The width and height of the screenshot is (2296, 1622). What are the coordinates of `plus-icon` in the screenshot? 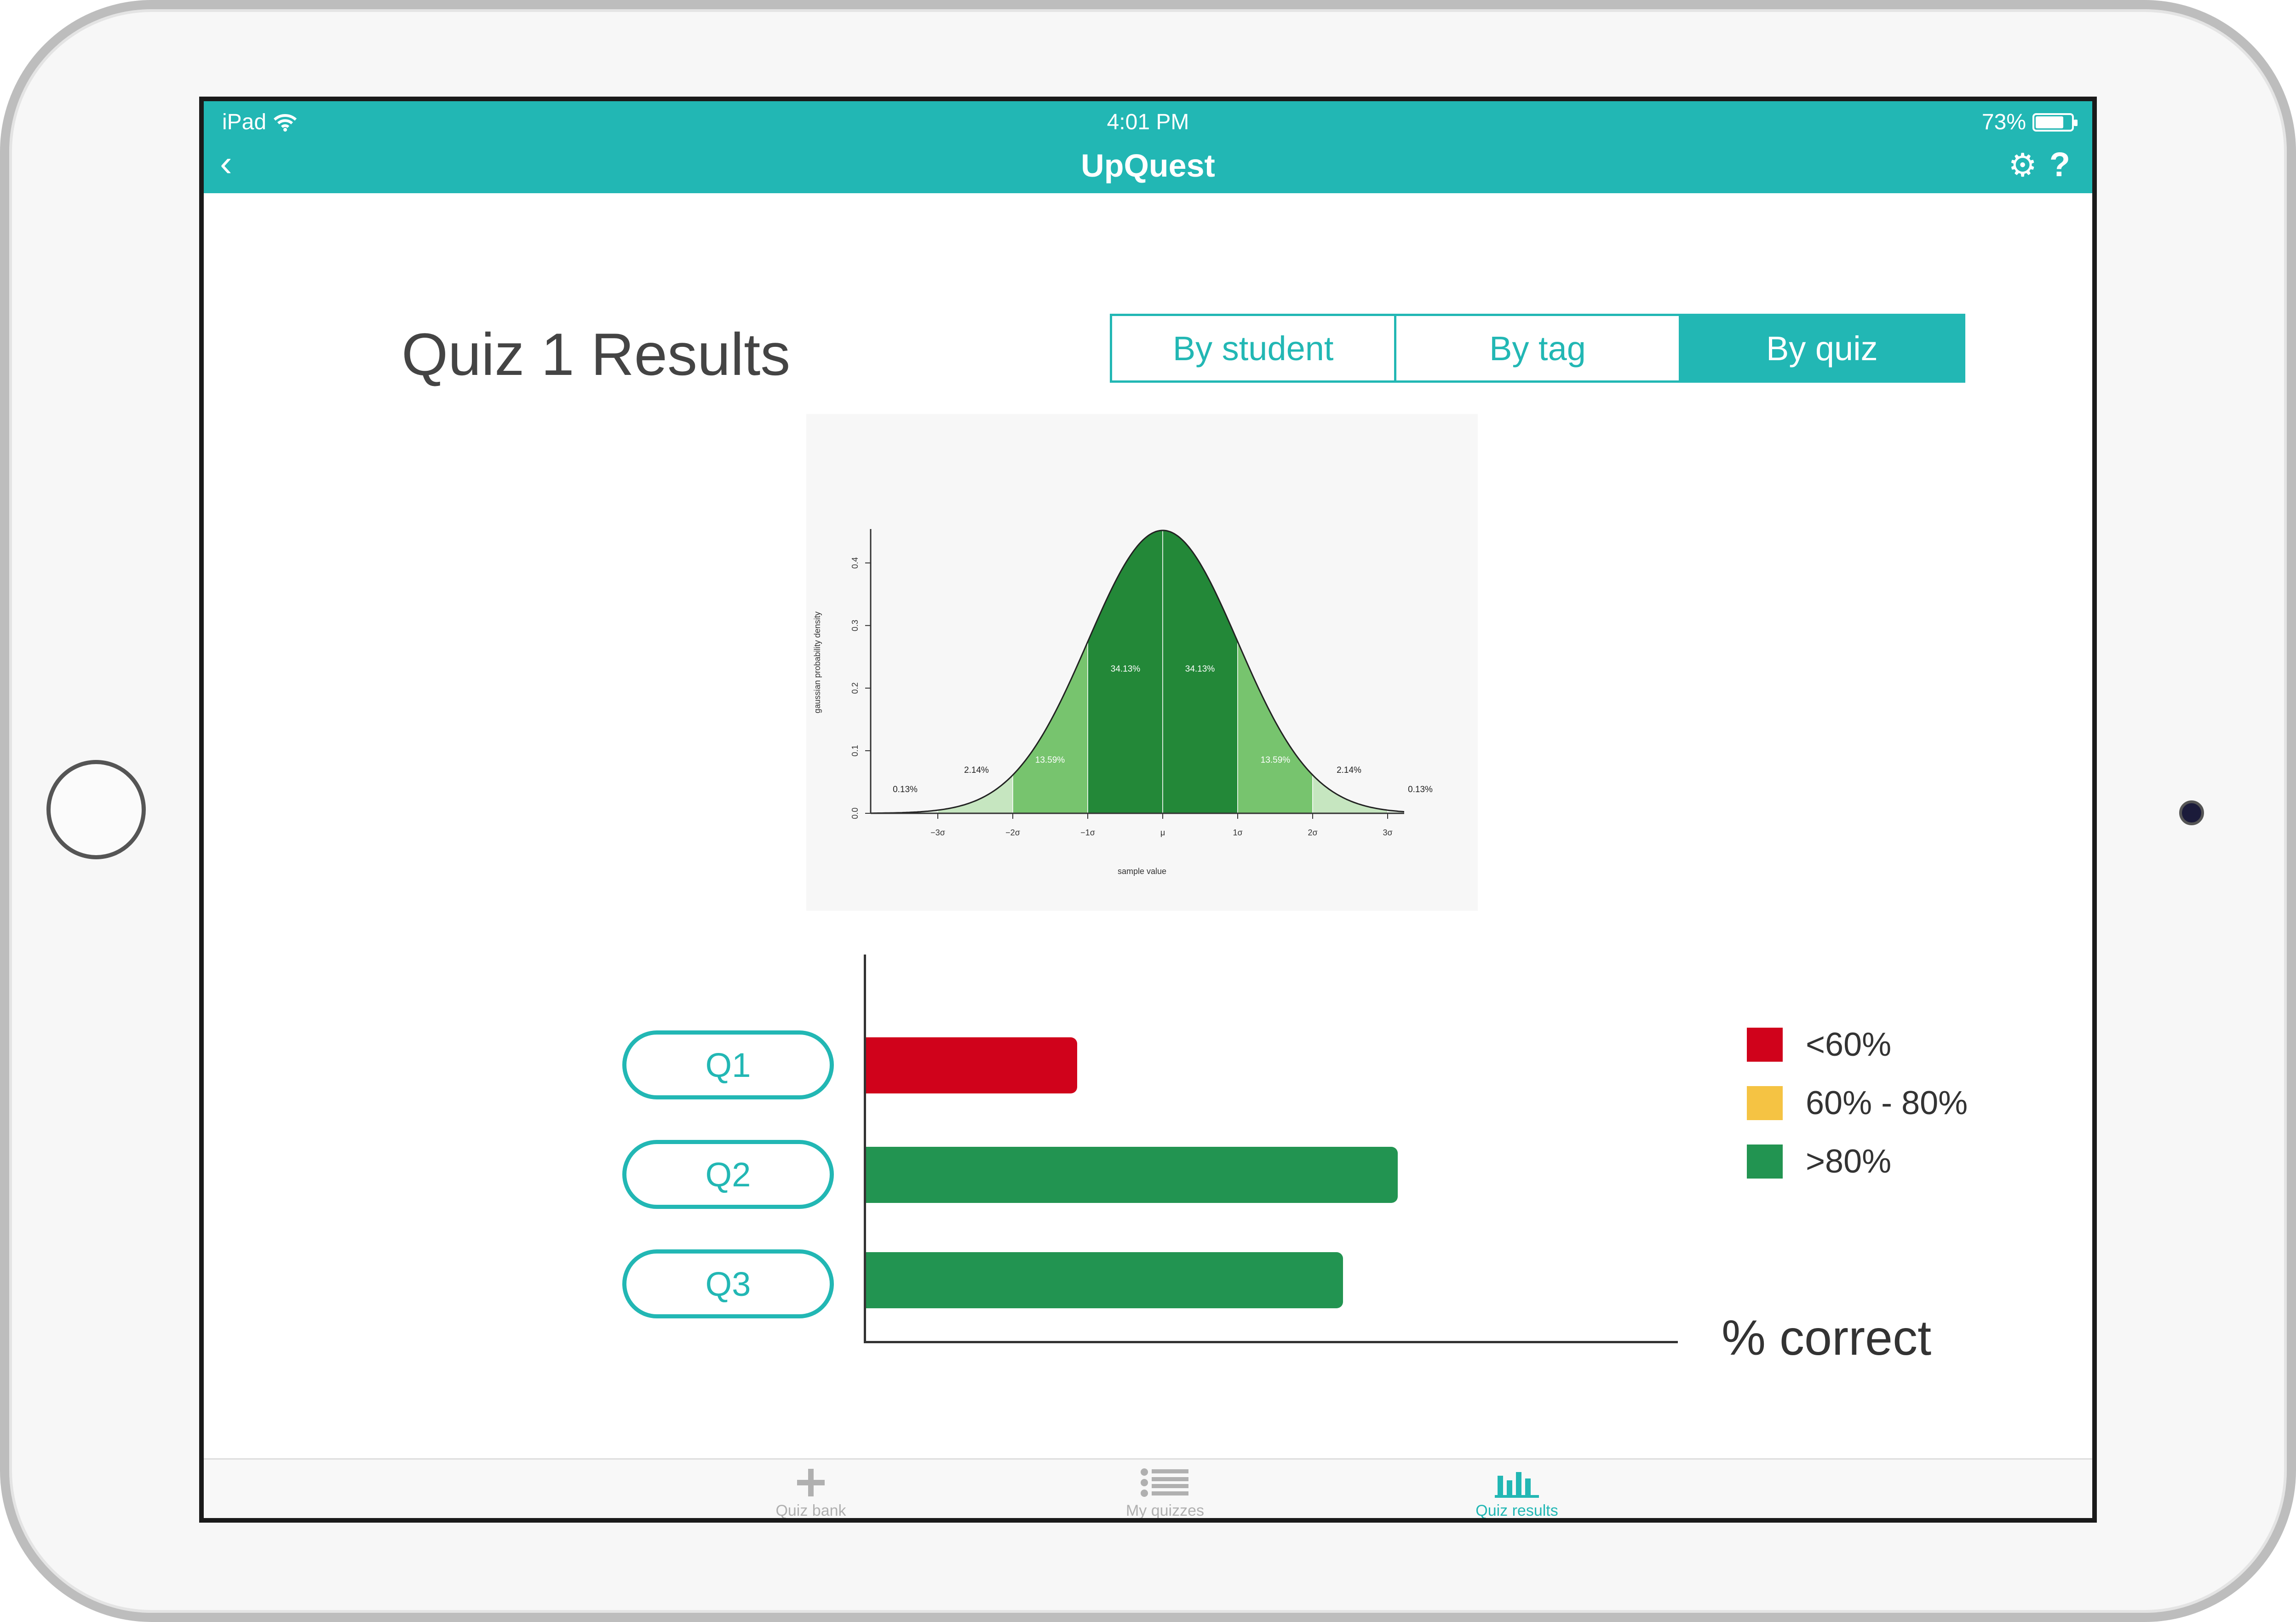 It's located at (811, 1483).